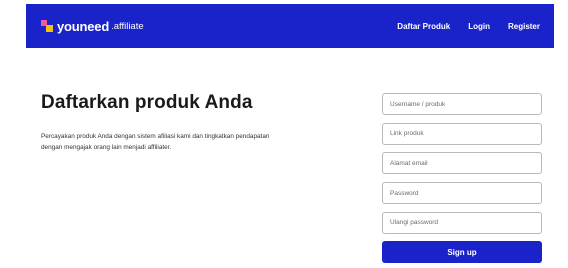 The height and width of the screenshot is (268, 568). What do you see at coordinates (462, 222) in the screenshot?
I see `confirm-password-input` at bounding box center [462, 222].